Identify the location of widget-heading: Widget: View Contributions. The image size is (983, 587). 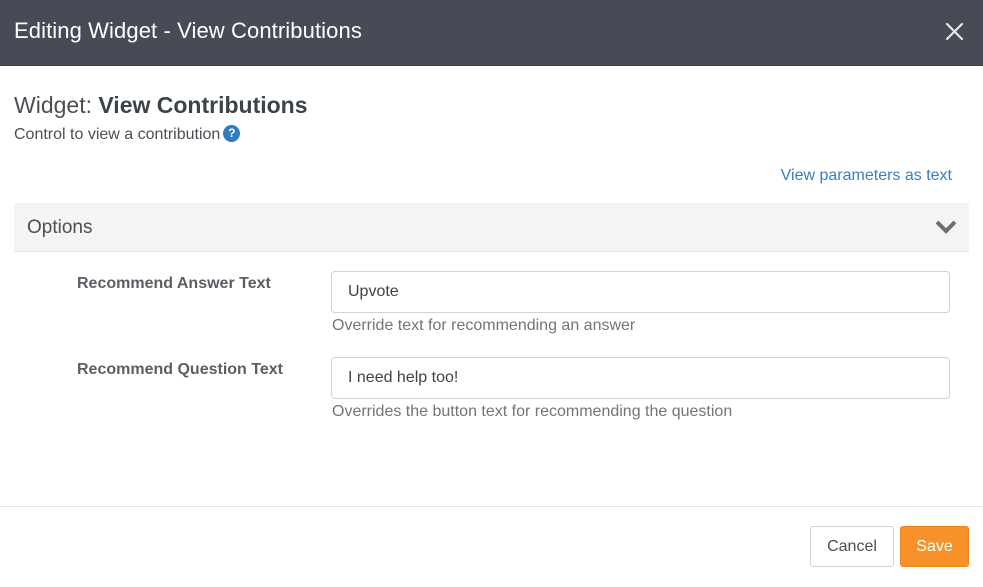
(161, 105).